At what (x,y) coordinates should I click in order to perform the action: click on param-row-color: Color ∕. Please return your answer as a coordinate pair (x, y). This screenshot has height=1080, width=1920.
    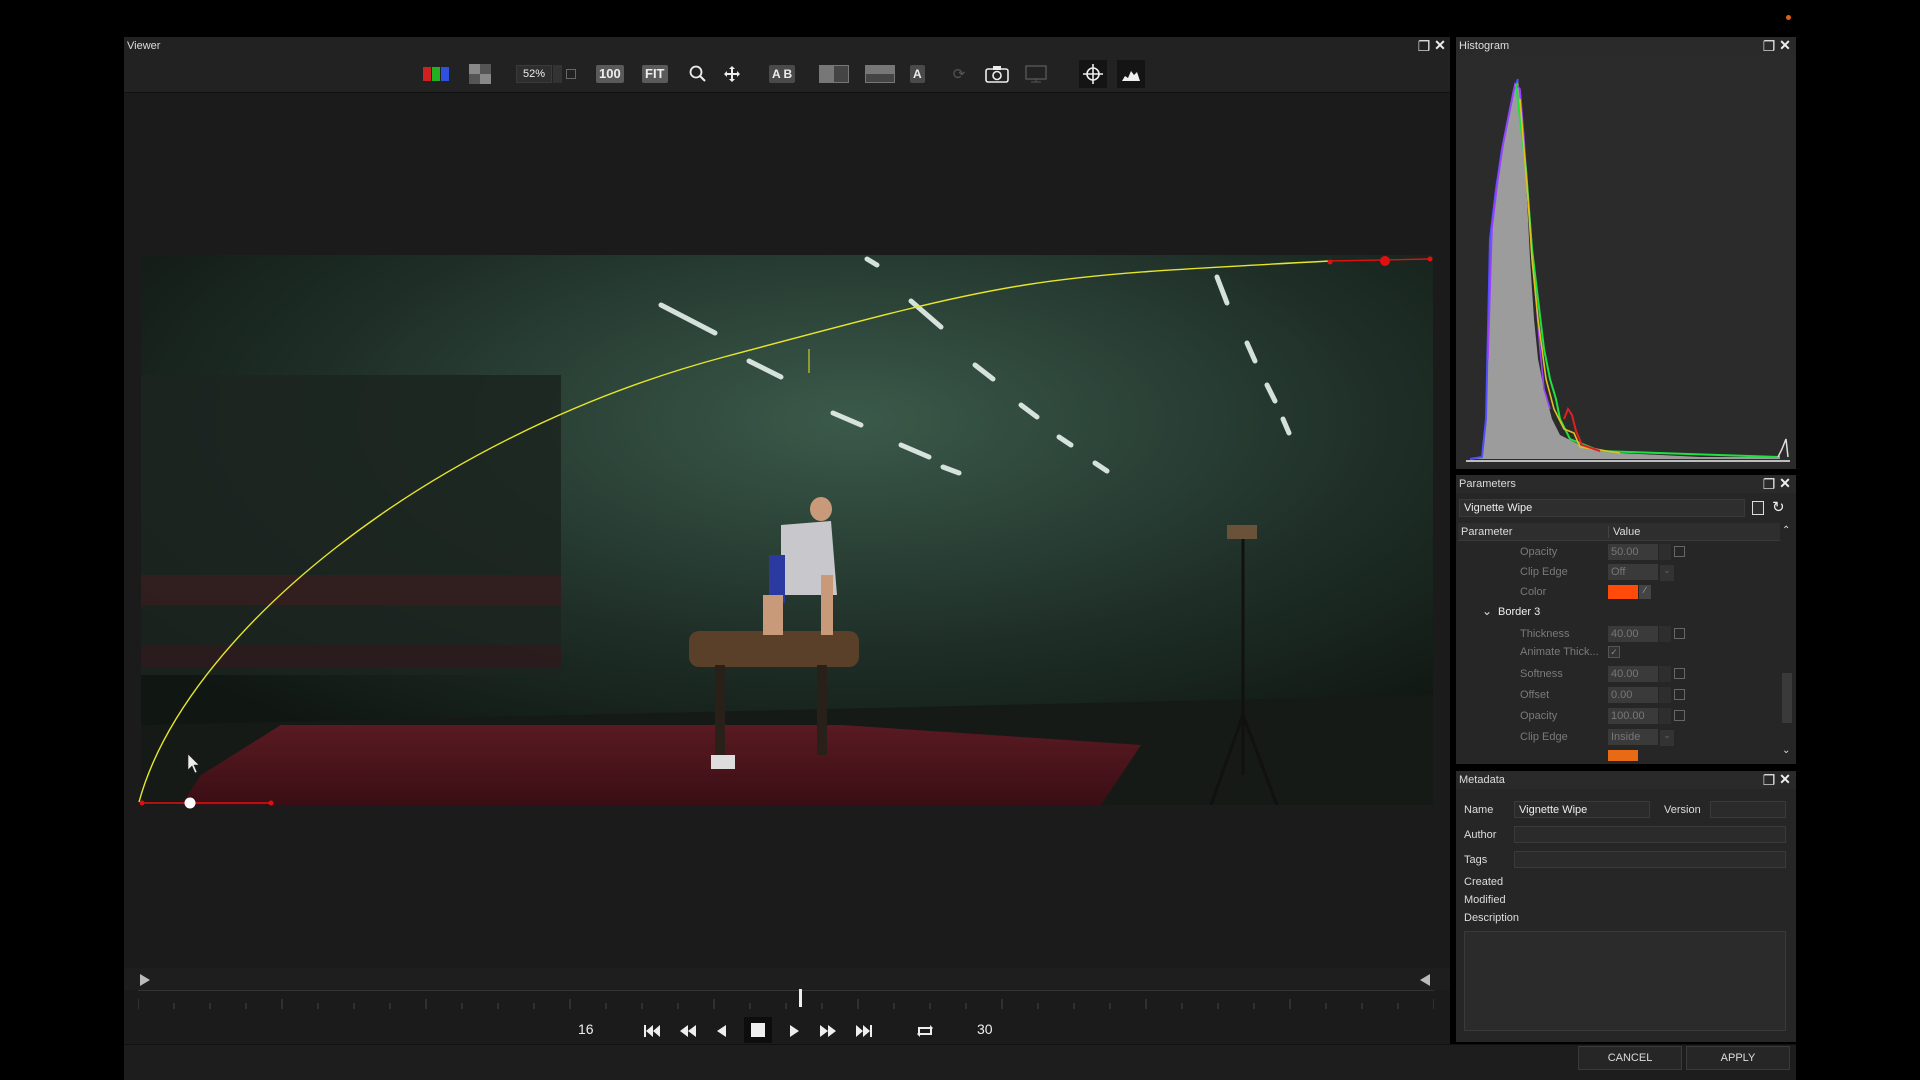
    Looking at the image, I should click on (1618, 593).